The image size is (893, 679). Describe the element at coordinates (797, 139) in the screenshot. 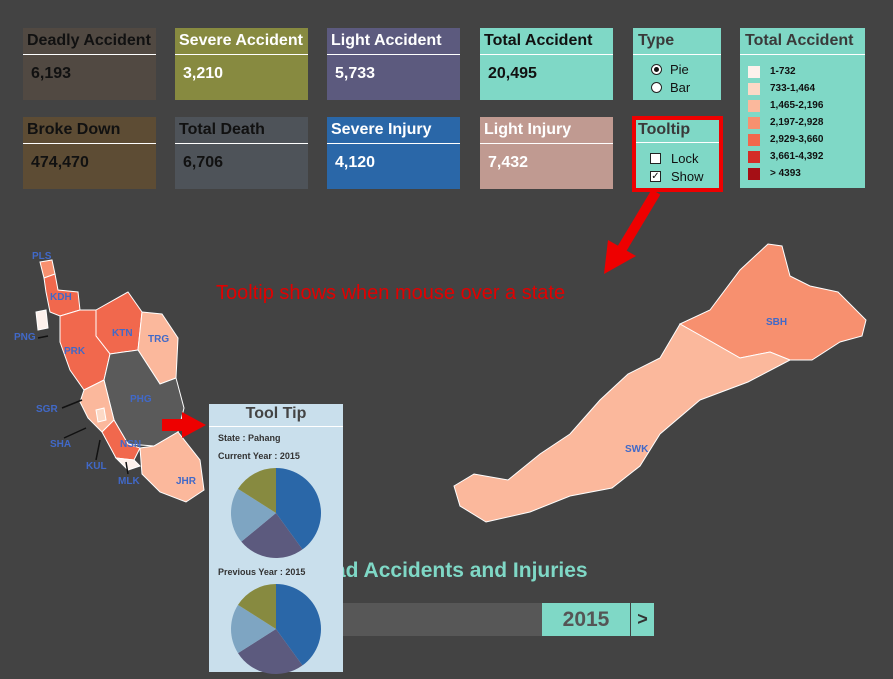

I see `legend-label: 2,929-3,660` at that location.